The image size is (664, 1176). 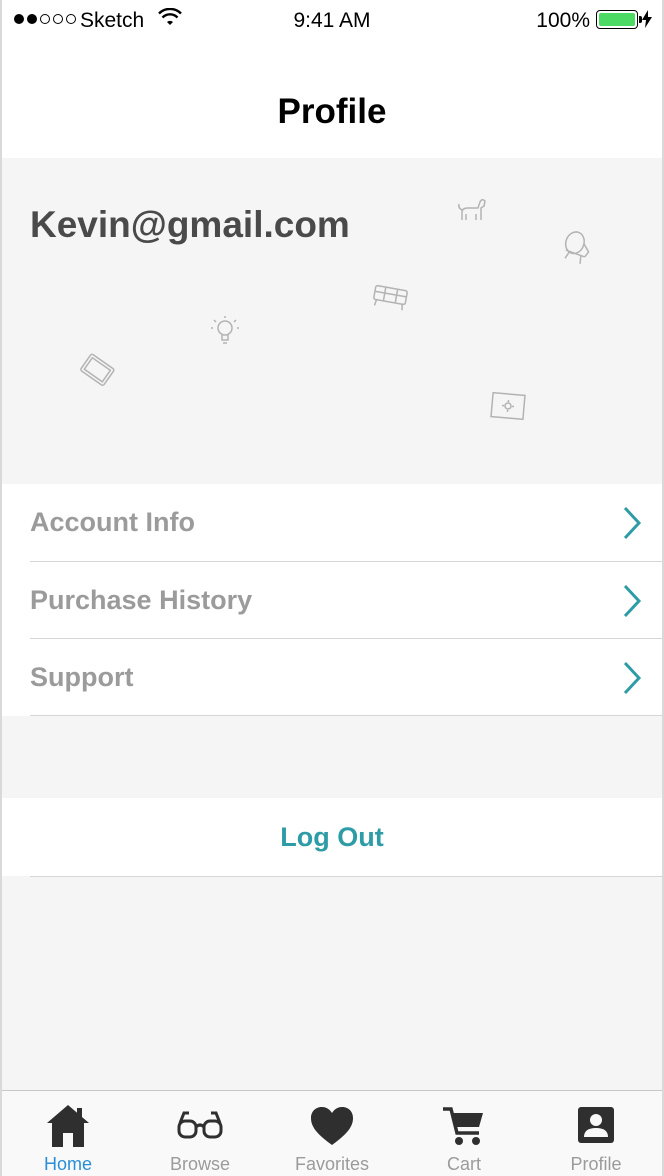 What do you see at coordinates (141, 599) in the screenshot?
I see `menu-item-label: Purchase History` at bounding box center [141, 599].